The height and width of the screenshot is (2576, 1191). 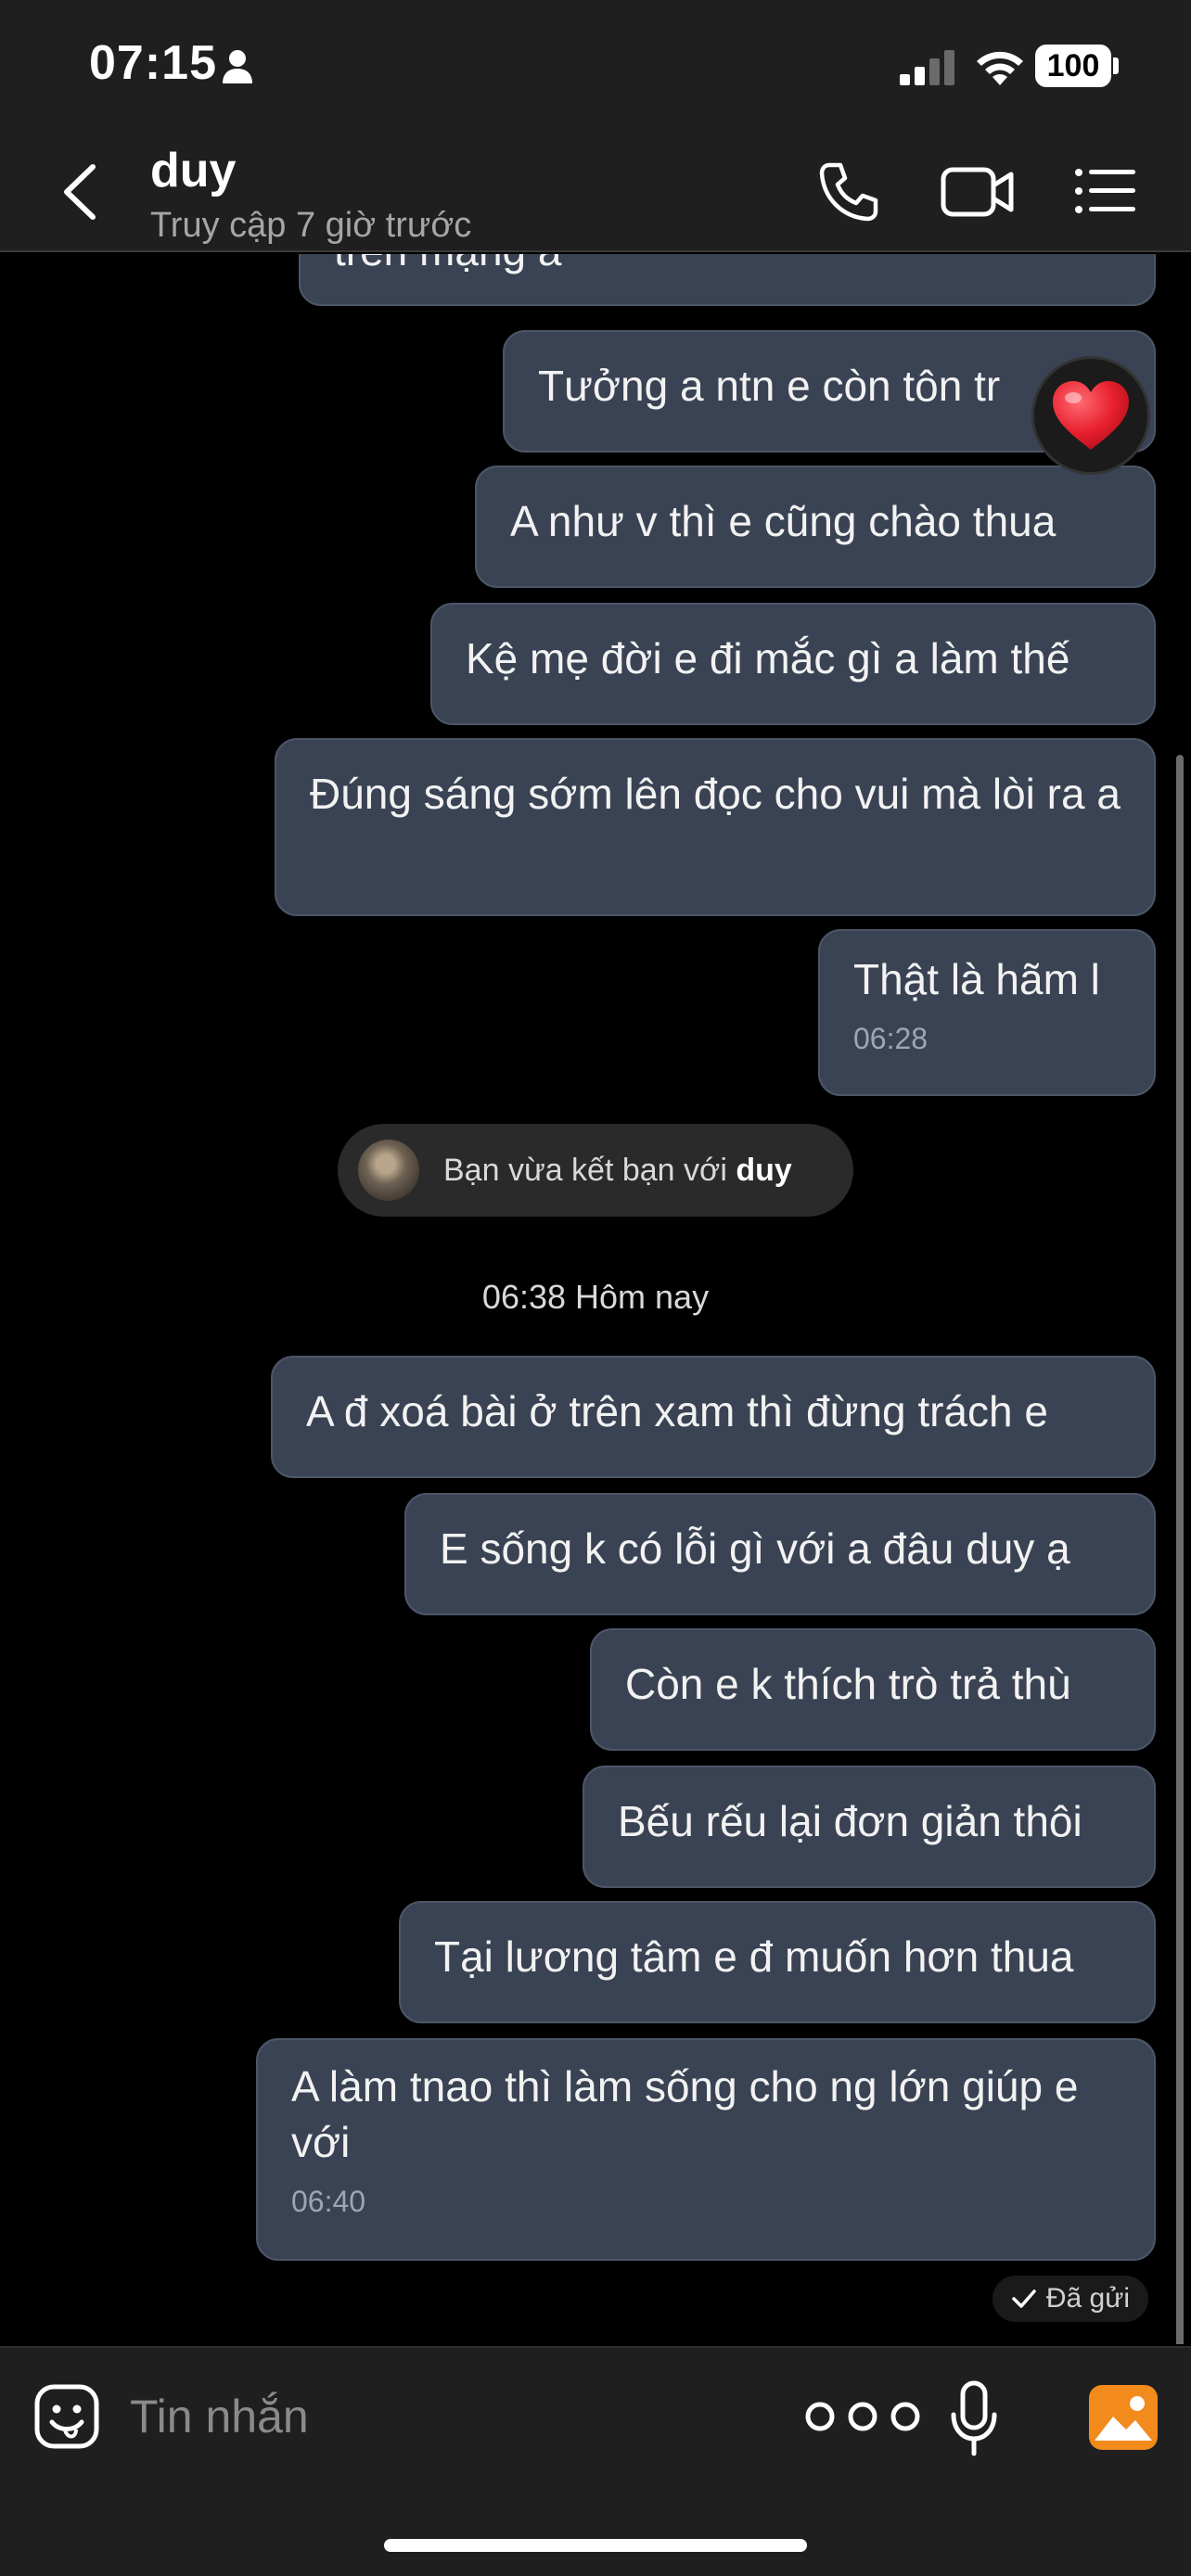 What do you see at coordinates (768, 658) in the screenshot?
I see `message-text: Kệ mẹ đời e đi mắc gì a làm thế` at bounding box center [768, 658].